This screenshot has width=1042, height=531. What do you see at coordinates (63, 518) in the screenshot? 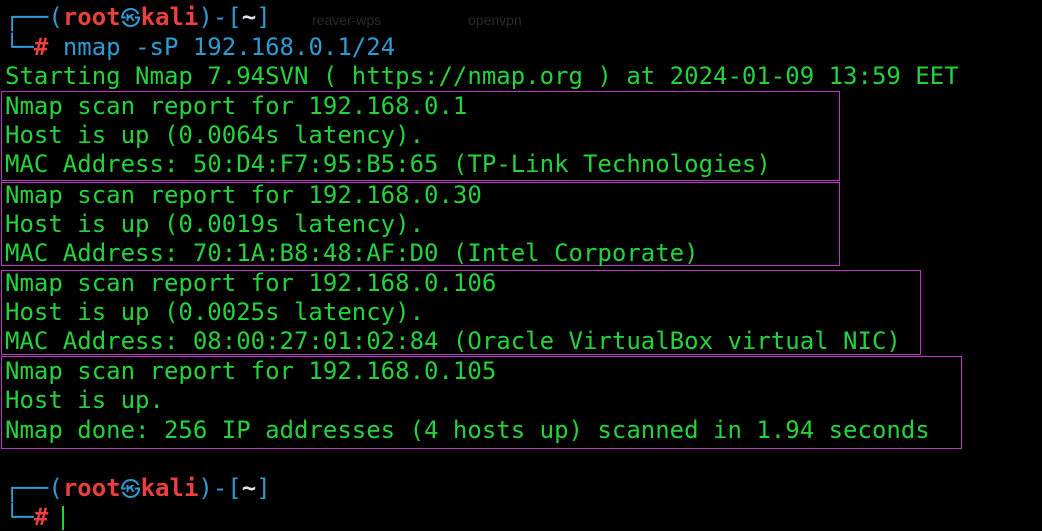
I see `text-cursor` at bounding box center [63, 518].